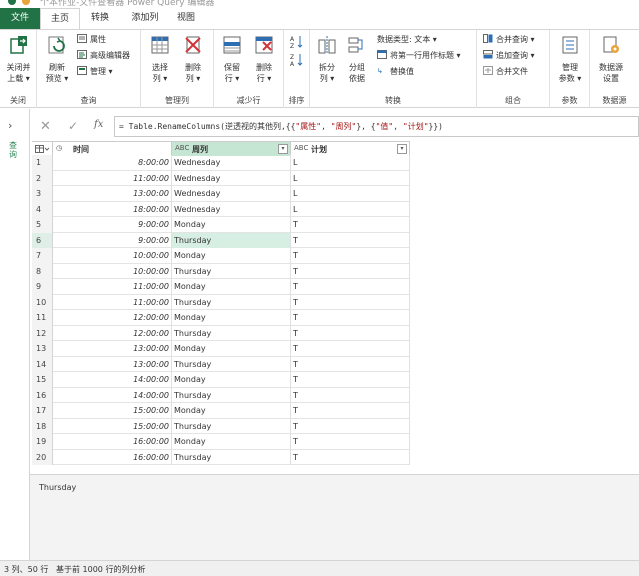 The image size is (639, 576). Describe the element at coordinates (95, 72) in the screenshot. I see `manage-button: 管理 ▾` at that location.